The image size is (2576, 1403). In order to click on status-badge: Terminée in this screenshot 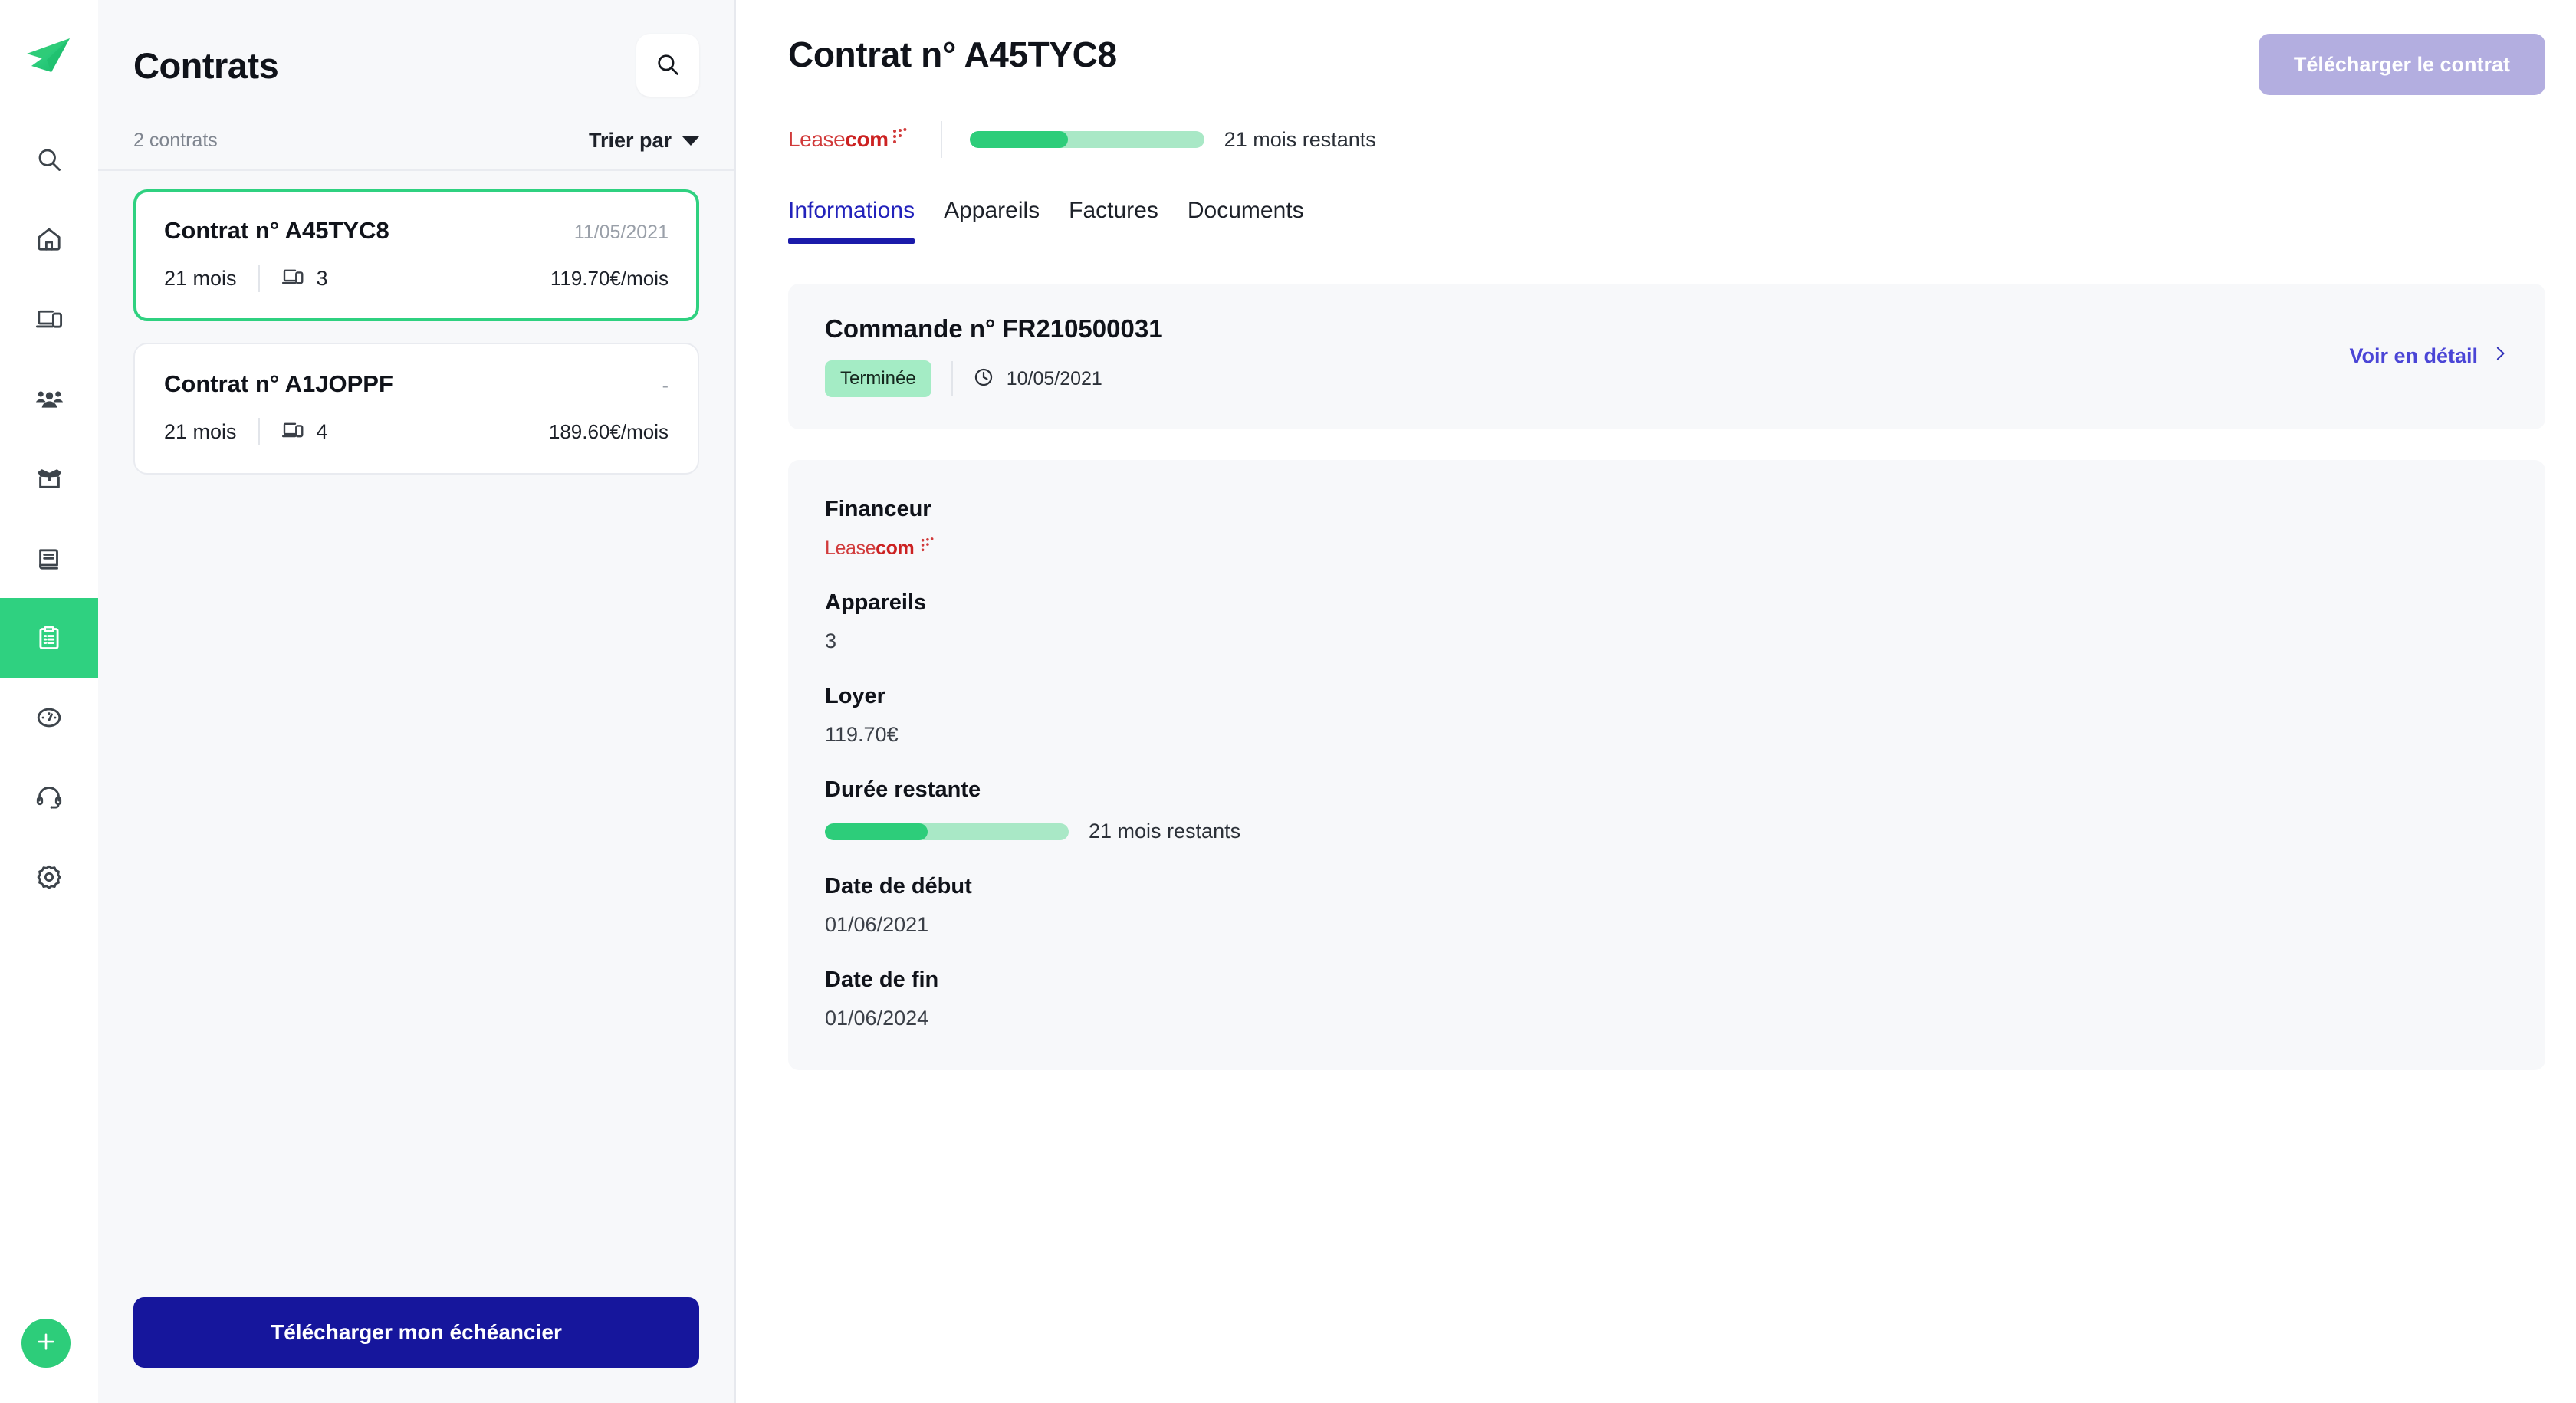, I will do `click(878, 379)`.